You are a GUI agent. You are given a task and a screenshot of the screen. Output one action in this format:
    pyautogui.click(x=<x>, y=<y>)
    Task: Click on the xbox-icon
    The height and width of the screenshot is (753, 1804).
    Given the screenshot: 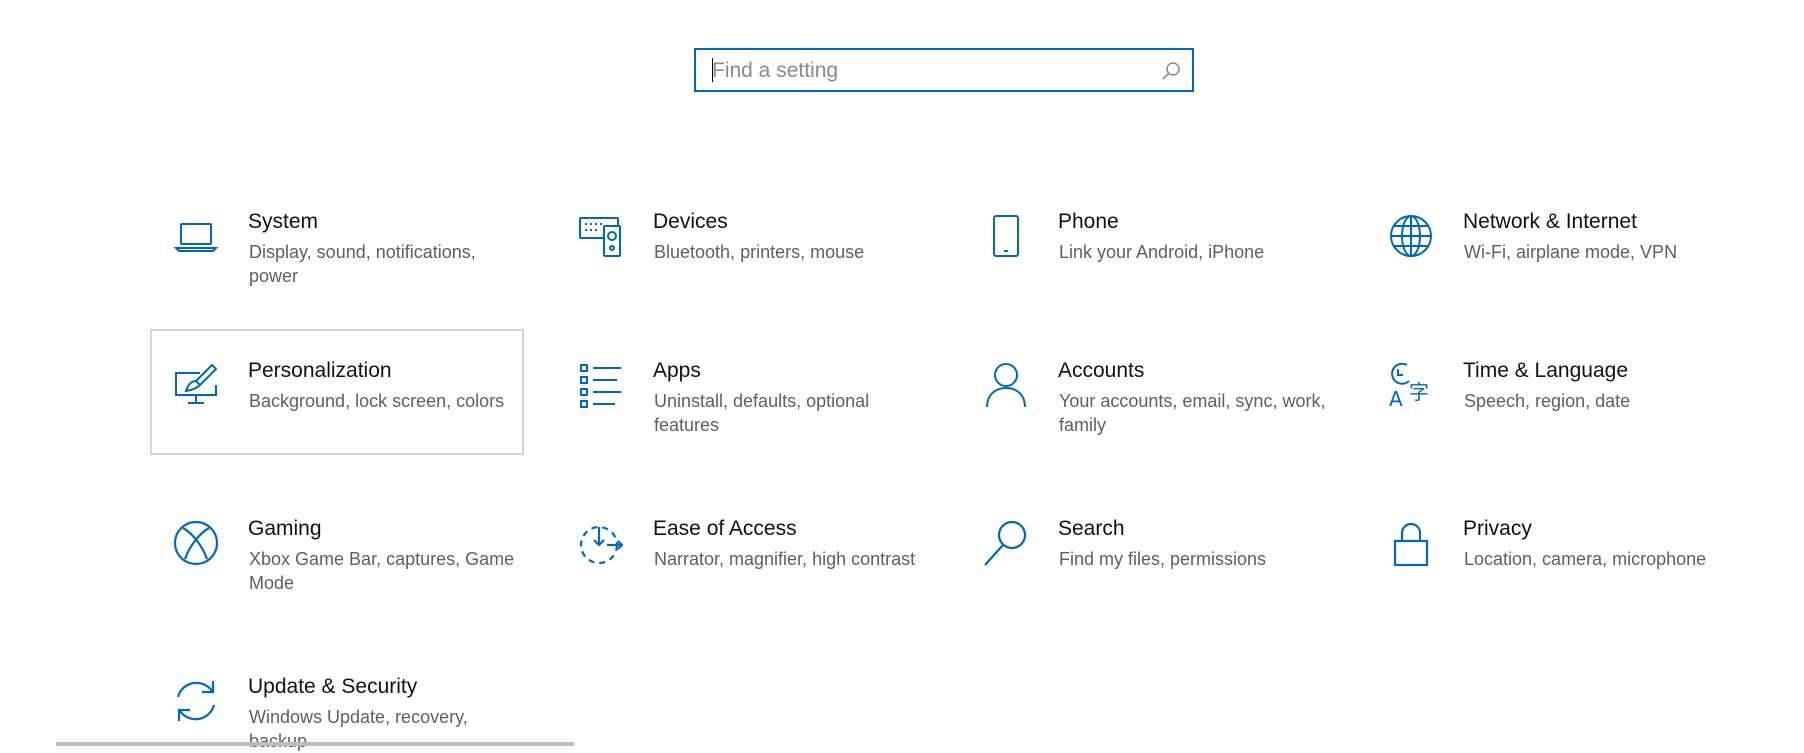 What is the action you would take?
    pyautogui.click(x=196, y=543)
    